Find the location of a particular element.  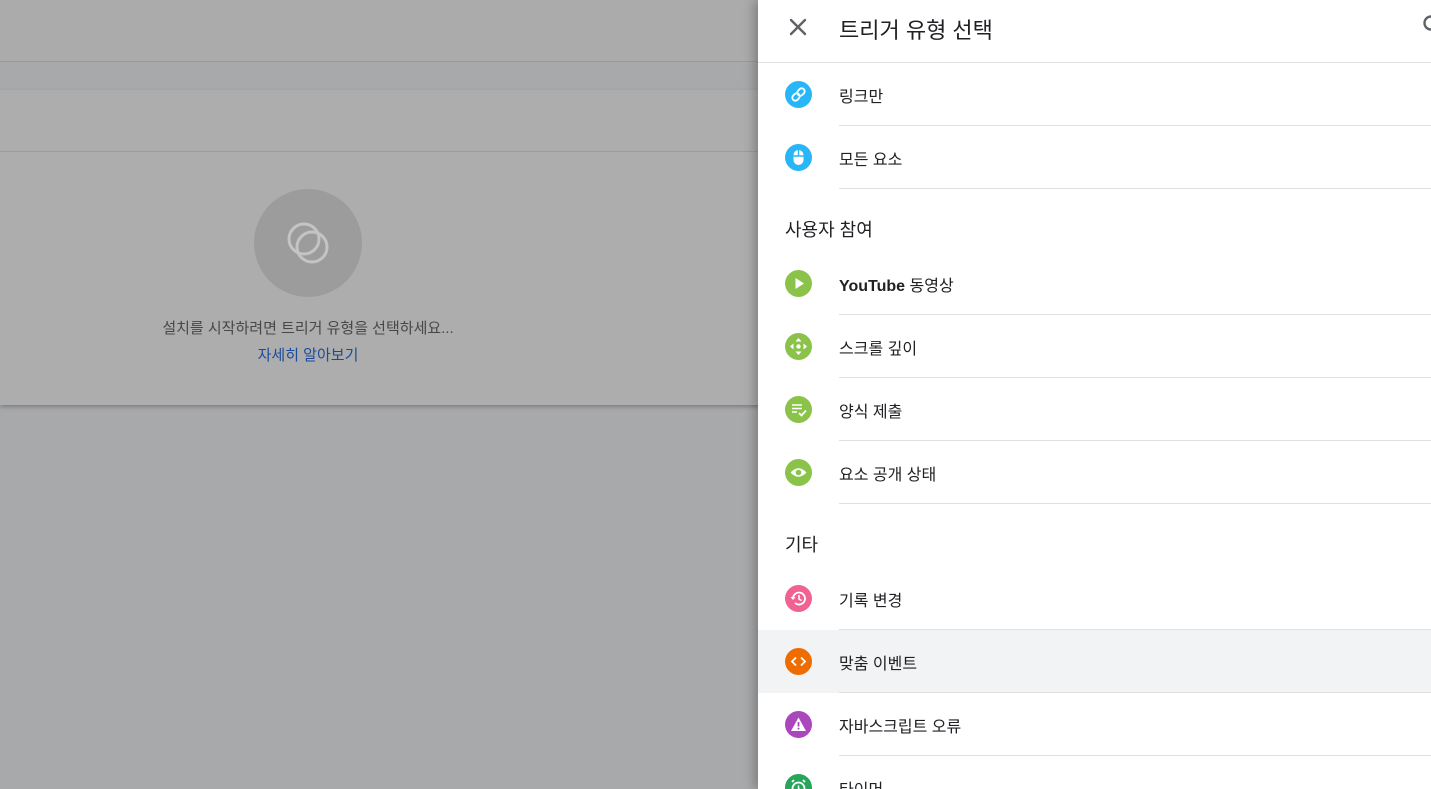

trigger-item-link-only: 링크만 is located at coordinates (1094, 94).